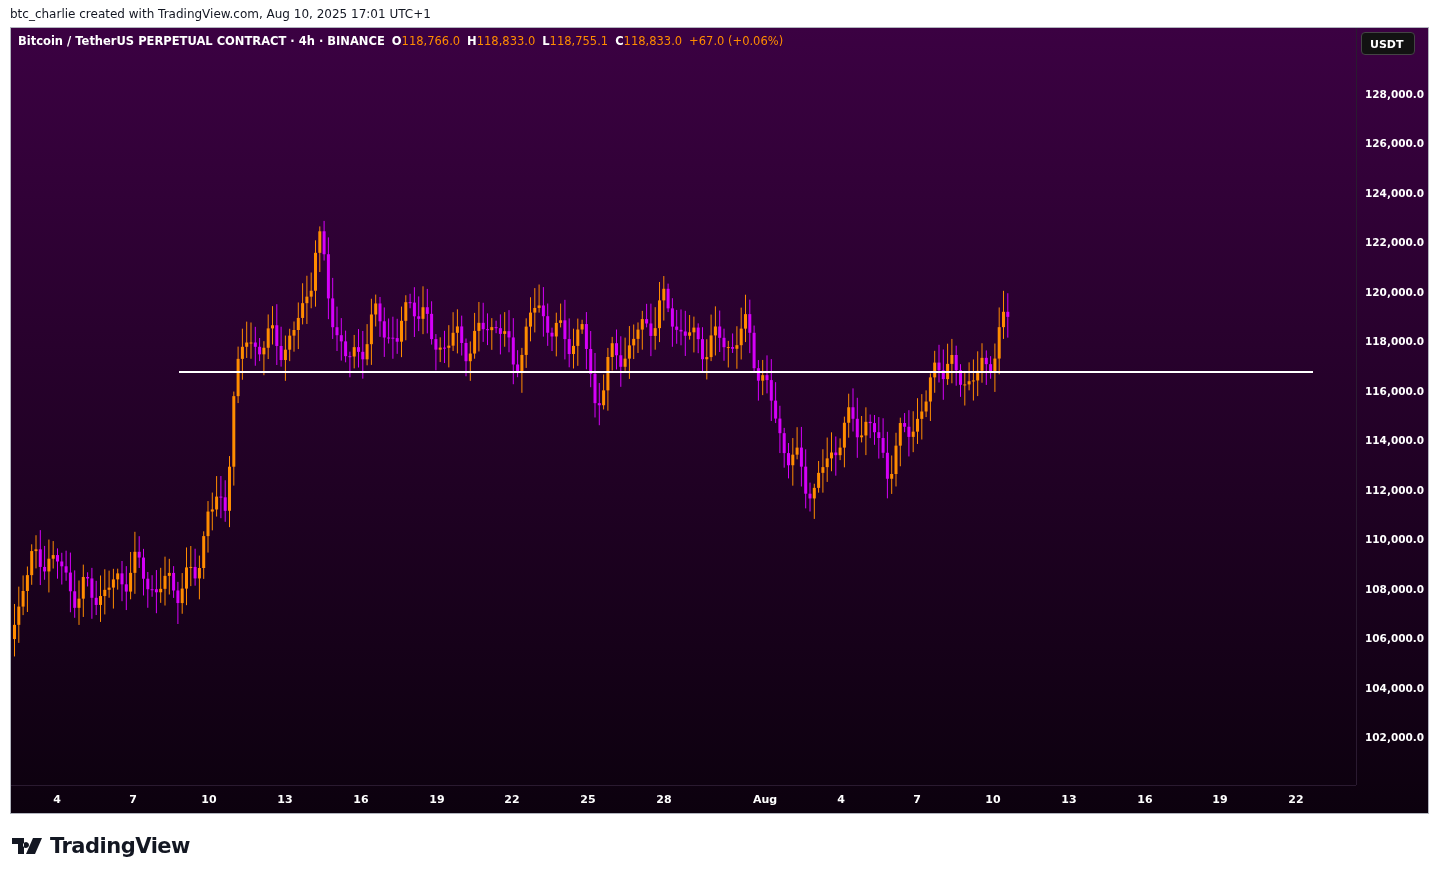 This screenshot has width=1438, height=875. I want to click on price-axis-label: 114,000.0, so click(1395, 440).